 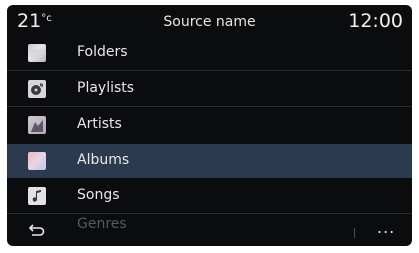 What do you see at coordinates (103, 160) in the screenshot?
I see `list-item-label: Albums` at bounding box center [103, 160].